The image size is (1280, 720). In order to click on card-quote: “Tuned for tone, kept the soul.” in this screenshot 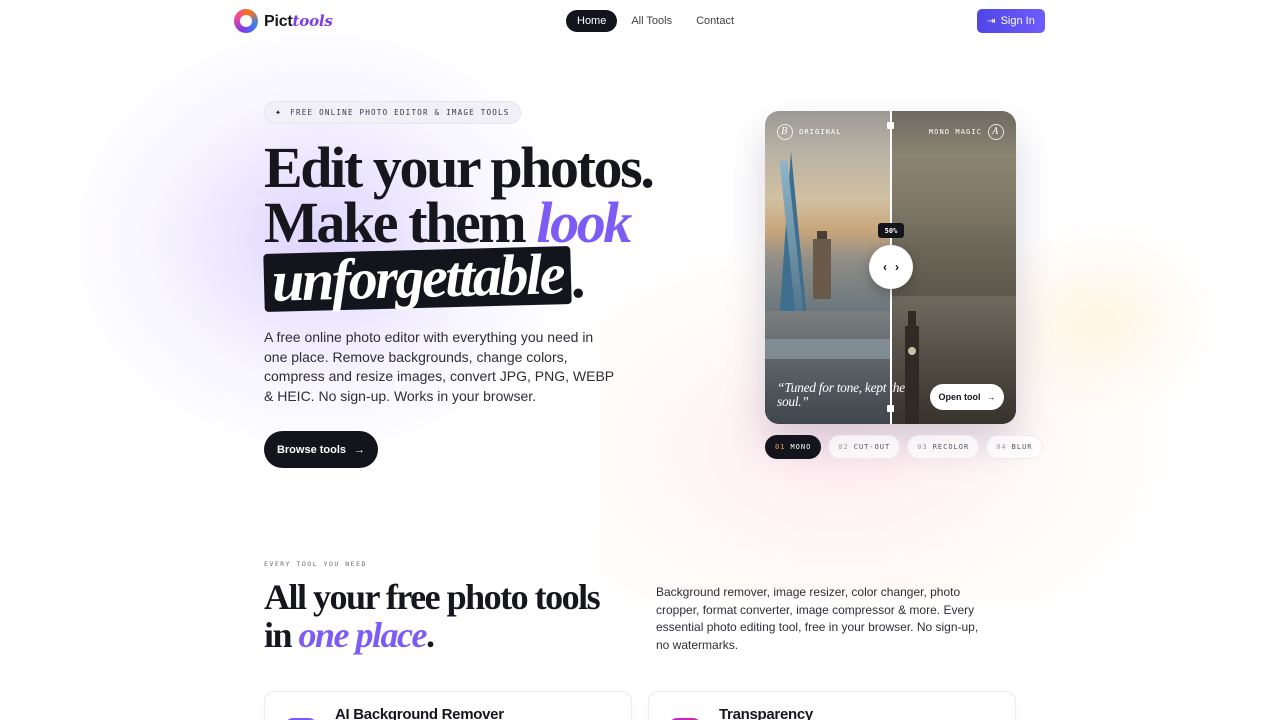, I will do `click(841, 394)`.